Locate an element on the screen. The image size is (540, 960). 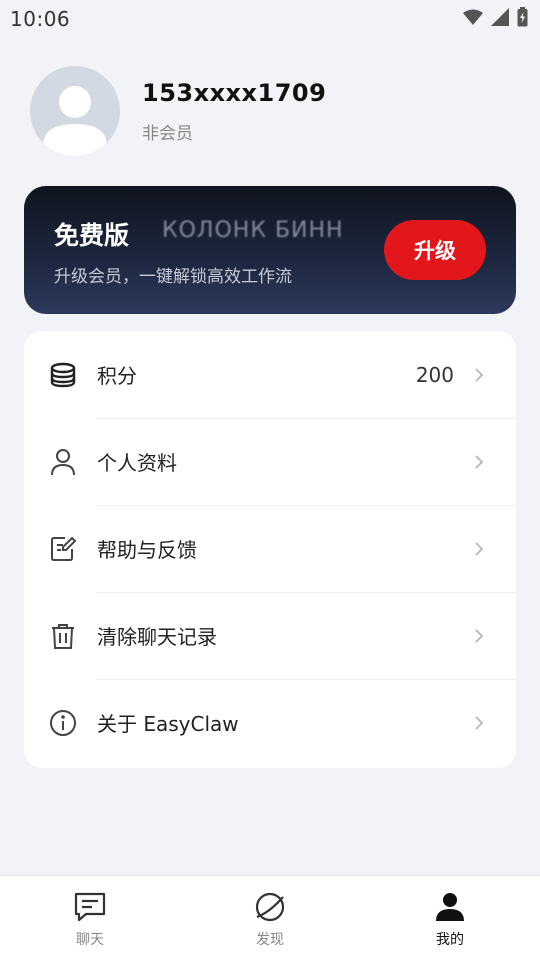
avatar is located at coordinates (75, 111).